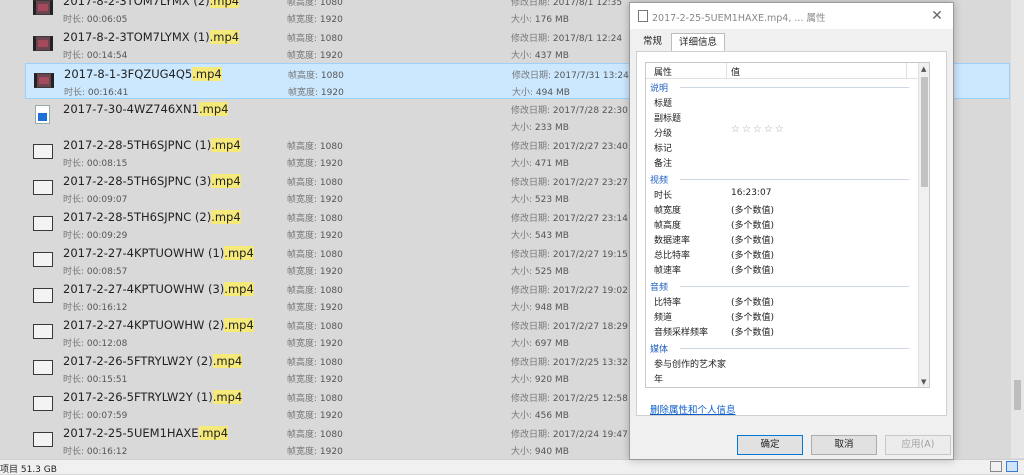 The width and height of the screenshot is (1024, 475). What do you see at coordinates (151, 37) in the screenshot?
I see `file-name: 2017-8-2-3TOM7LYMX (1).mp4` at bounding box center [151, 37].